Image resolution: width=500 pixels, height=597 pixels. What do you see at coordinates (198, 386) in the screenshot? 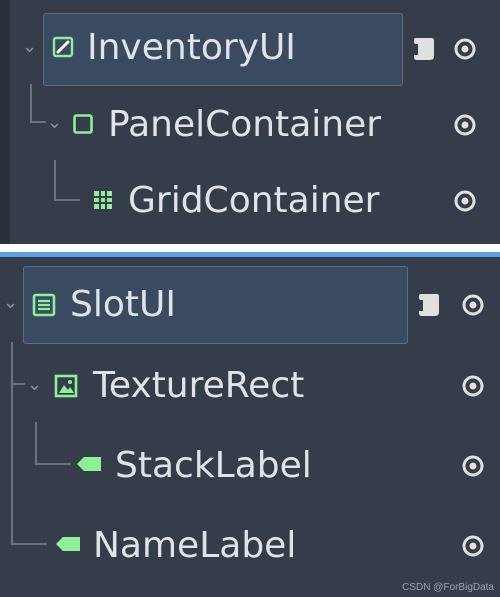
I see `tree-item-texturerect: TextureRect` at bounding box center [198, 386].